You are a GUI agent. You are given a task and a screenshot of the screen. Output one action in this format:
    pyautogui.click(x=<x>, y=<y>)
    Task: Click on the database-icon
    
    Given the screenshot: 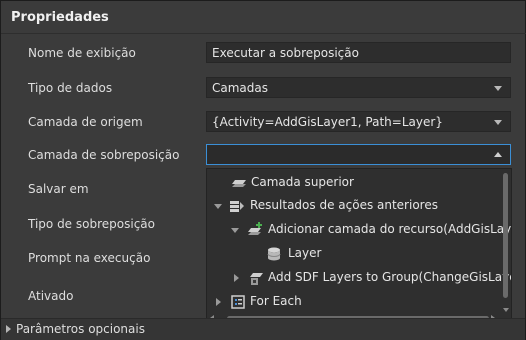 What is the action you would take?
    pyautogui.click(x=274, y=254)
    